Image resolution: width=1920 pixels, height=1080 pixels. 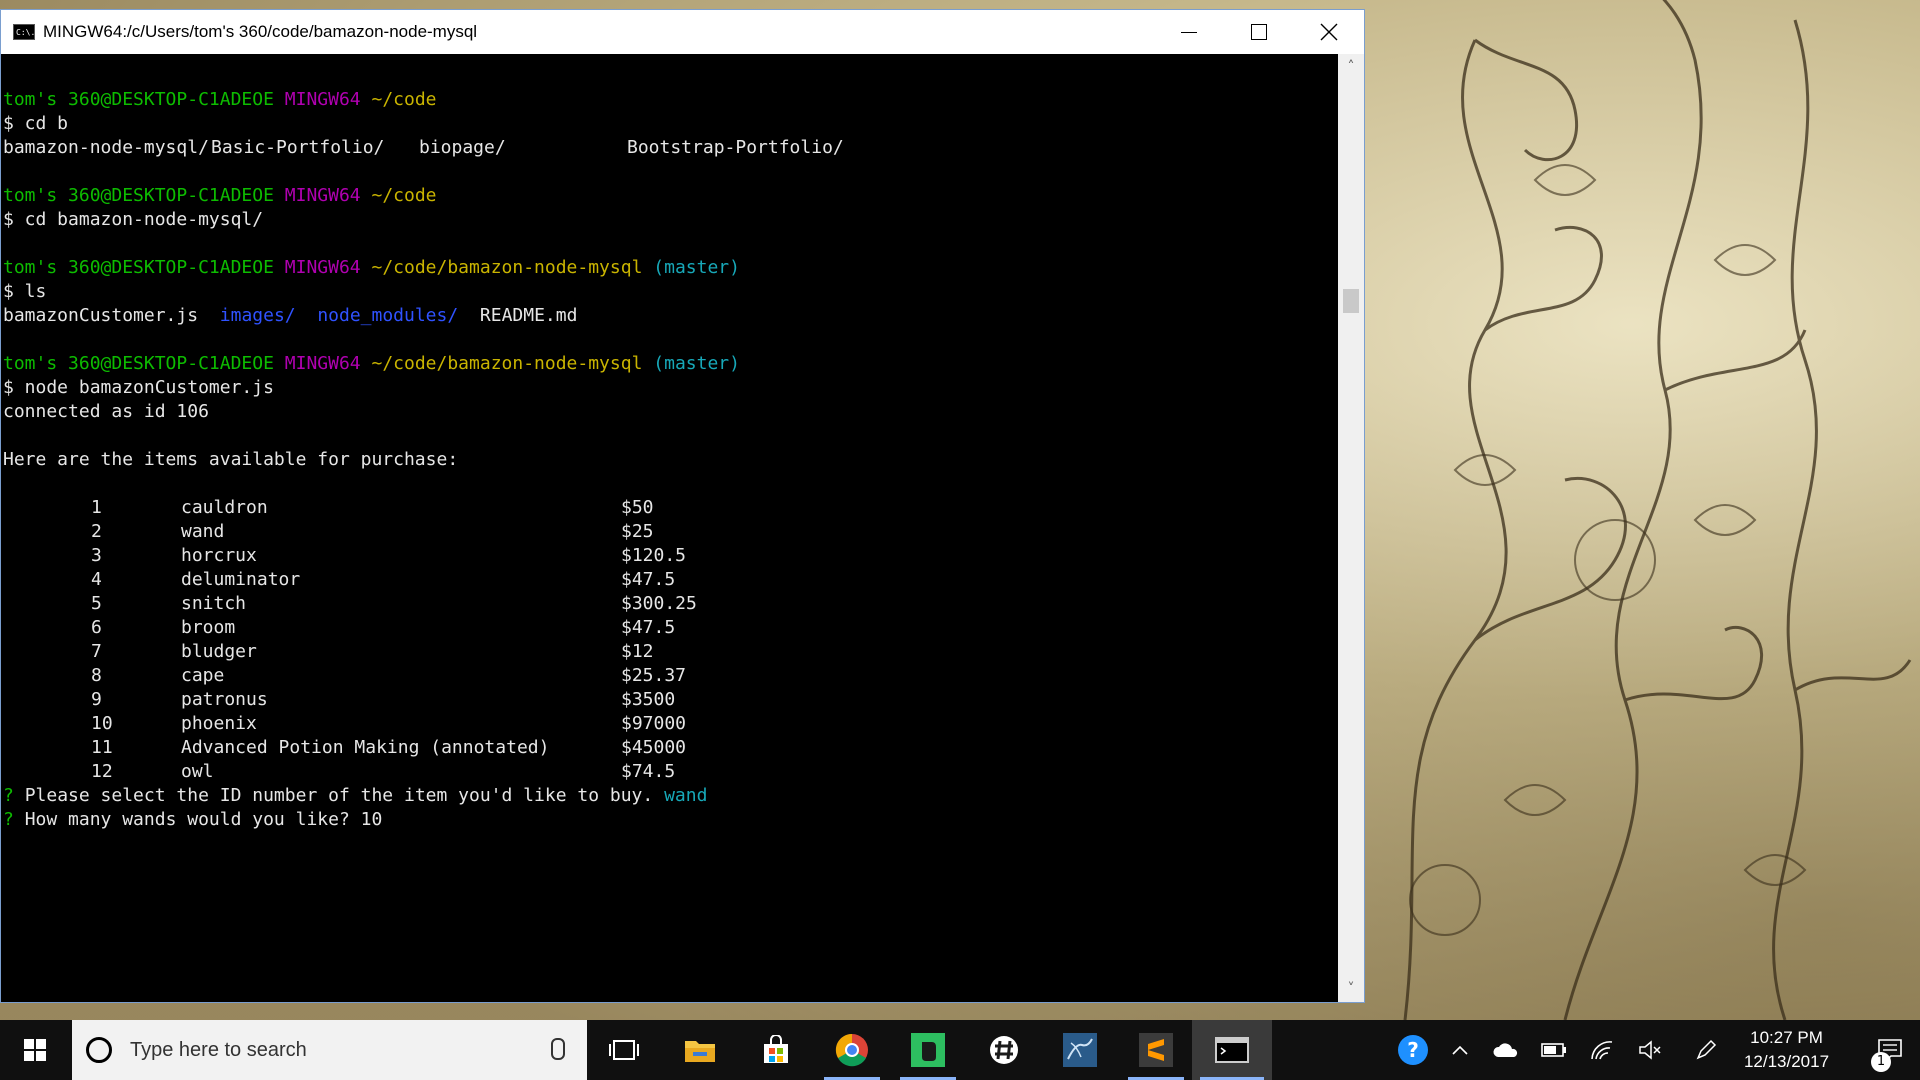 What do you see at coordinates (669, 580) in the screenshot?
I see `item-row: 4 deluminator $47.5` at bounding box center [669, 580].